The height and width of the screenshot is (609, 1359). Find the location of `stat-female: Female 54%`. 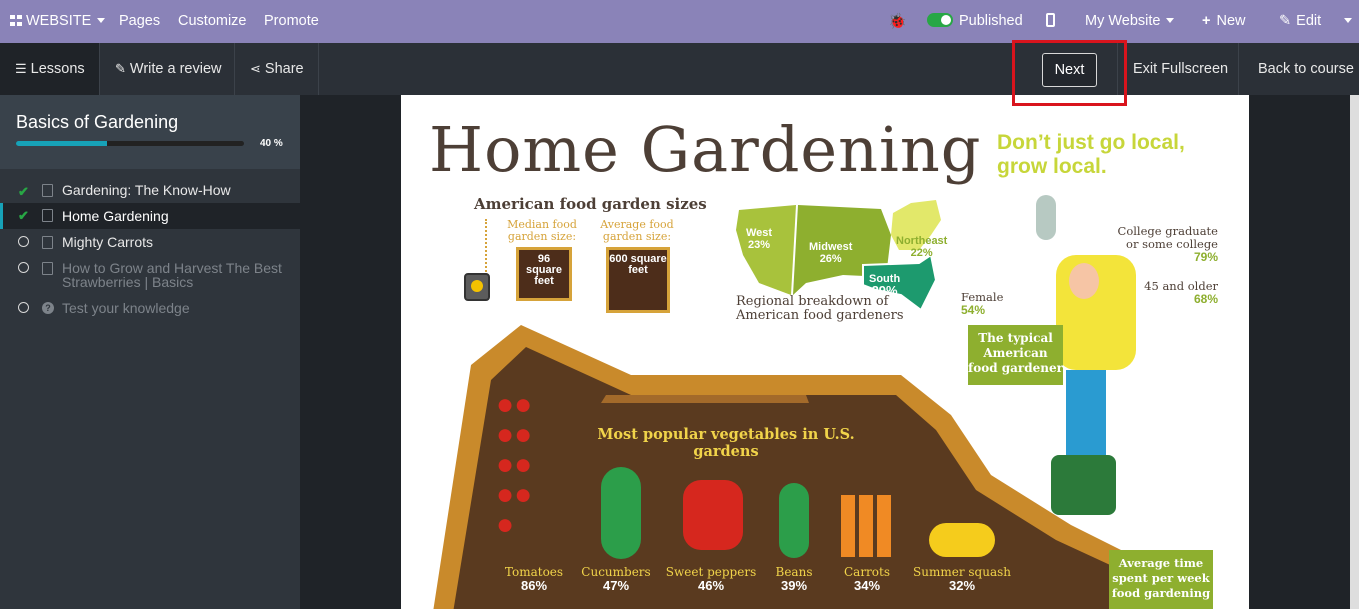

stat-female: Female 54% is located at coordinates (986, 304).